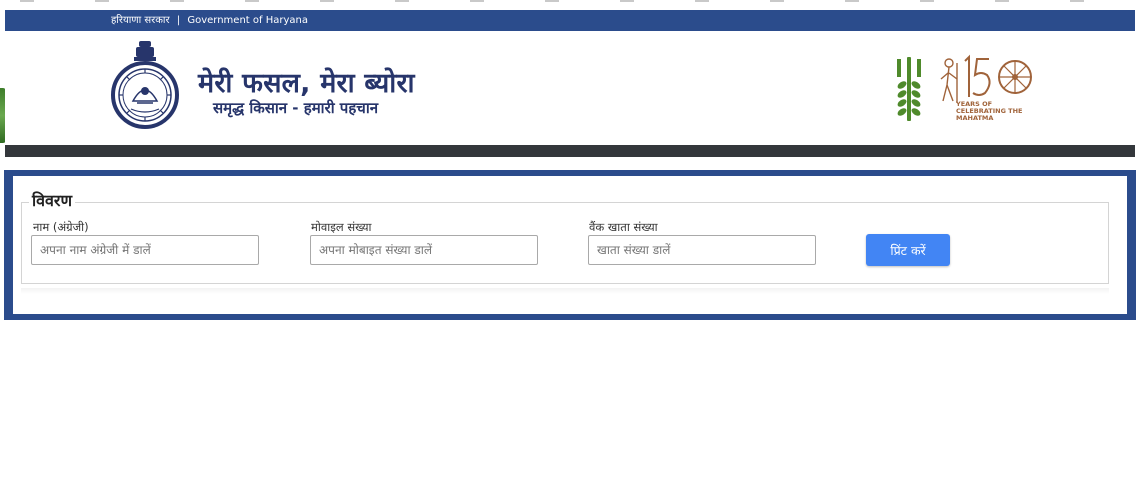 This screenshot has height=500, width=1140. I want to click on bank-account-input, so click(702, 250).